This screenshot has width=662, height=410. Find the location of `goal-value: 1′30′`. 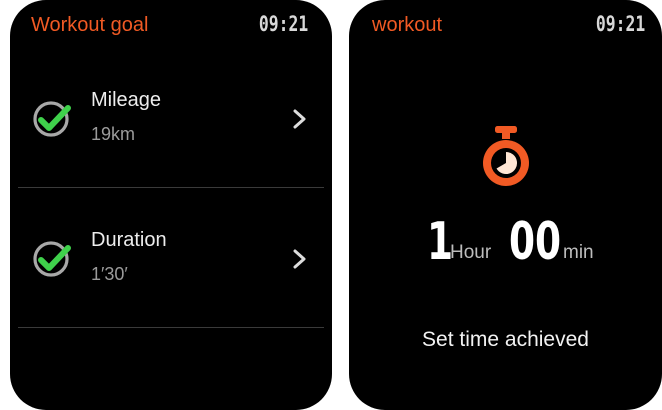

goal-value: 1′30′ is located at coordinates (109, 274).